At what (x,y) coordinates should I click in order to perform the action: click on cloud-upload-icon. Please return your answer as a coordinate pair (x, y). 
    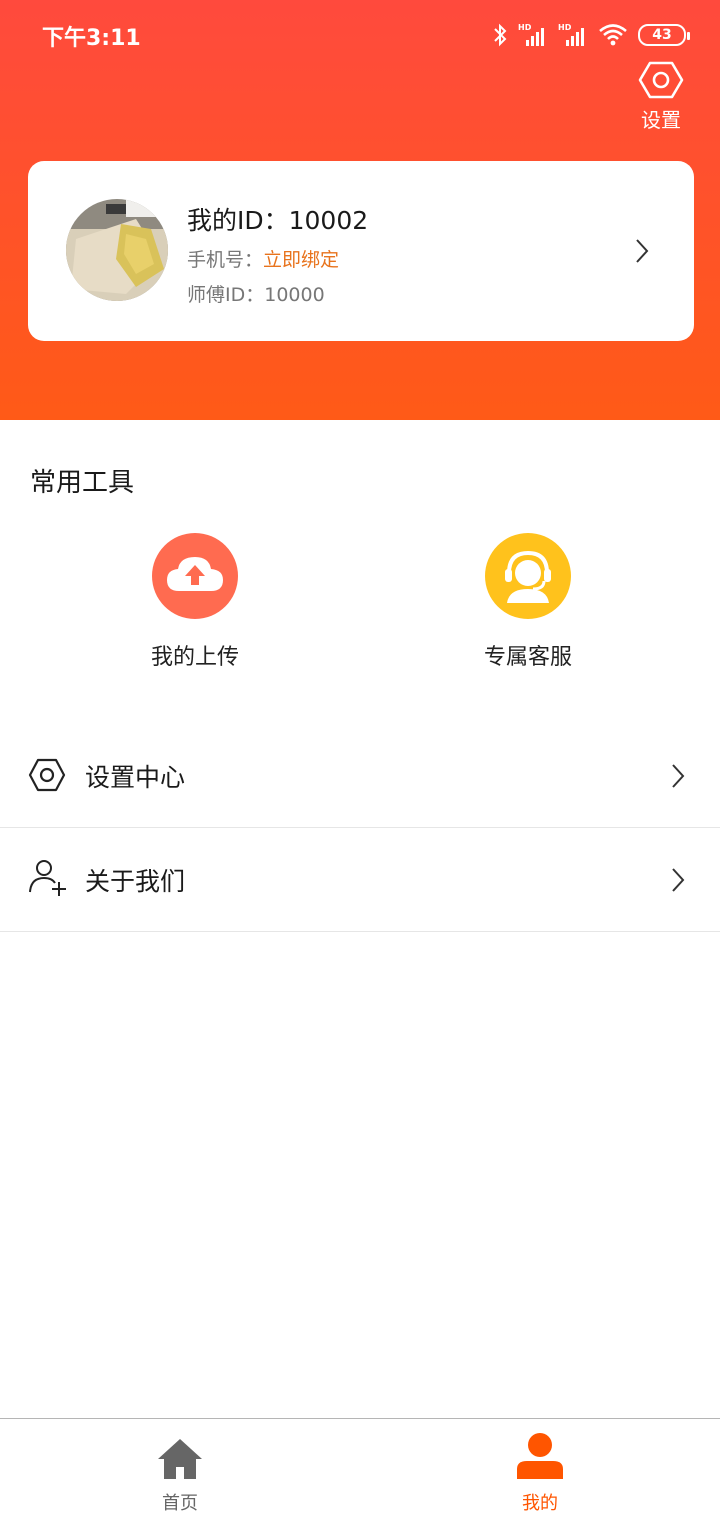
    Looking at the image, I should click on (195, 576).